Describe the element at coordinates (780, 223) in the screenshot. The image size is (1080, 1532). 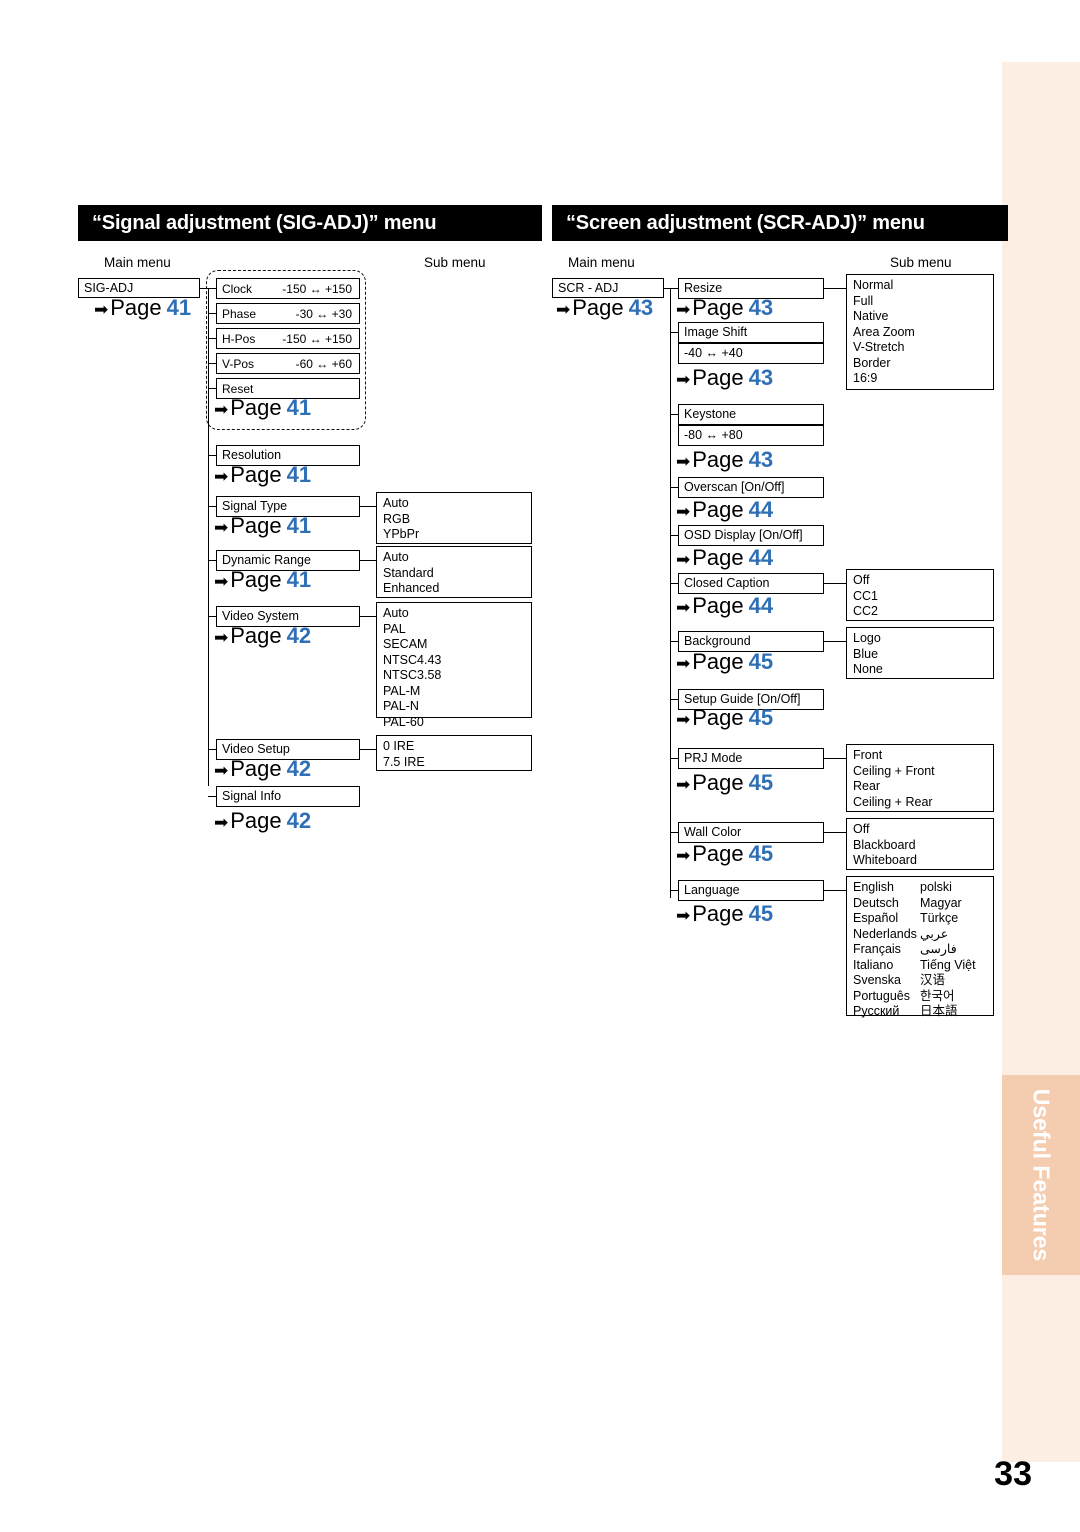
I see `right-section-header: “Screen adjustment (SCR-ADJ)” menu` at that location.